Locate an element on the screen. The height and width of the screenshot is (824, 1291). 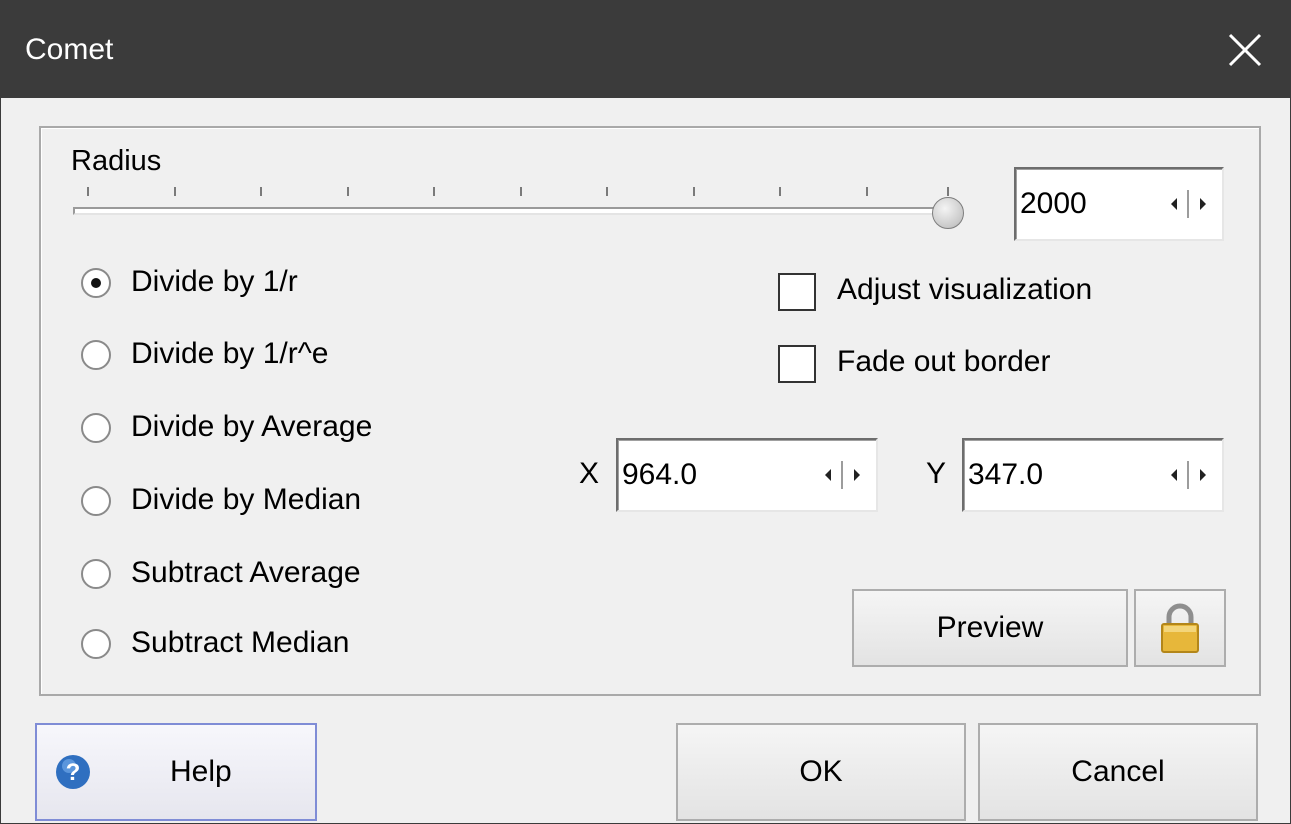
radius-label: Radius is located at coordinates (116, 161).